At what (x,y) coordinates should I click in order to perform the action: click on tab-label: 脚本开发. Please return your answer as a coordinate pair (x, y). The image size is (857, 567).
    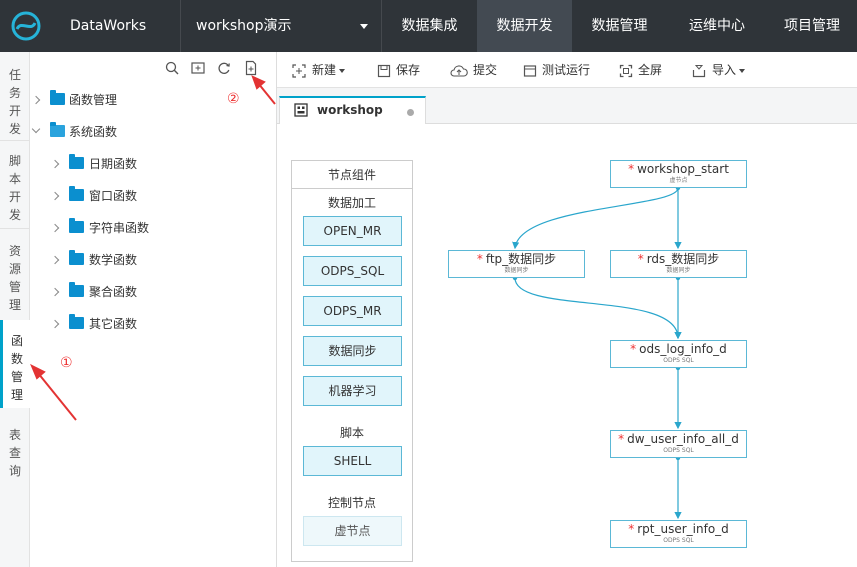
    Looking at the image, I should click on (14, 188).